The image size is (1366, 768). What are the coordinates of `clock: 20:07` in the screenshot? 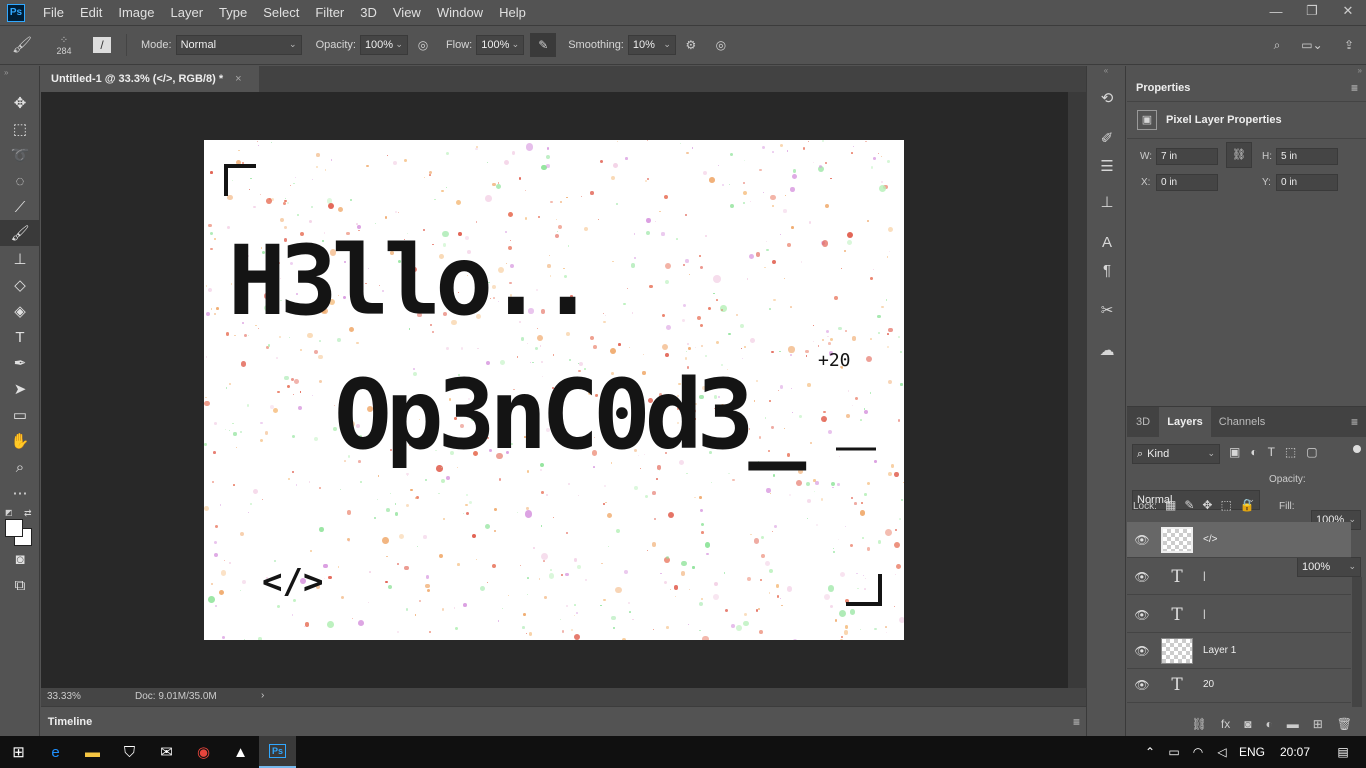 It's located at (1295, 752).